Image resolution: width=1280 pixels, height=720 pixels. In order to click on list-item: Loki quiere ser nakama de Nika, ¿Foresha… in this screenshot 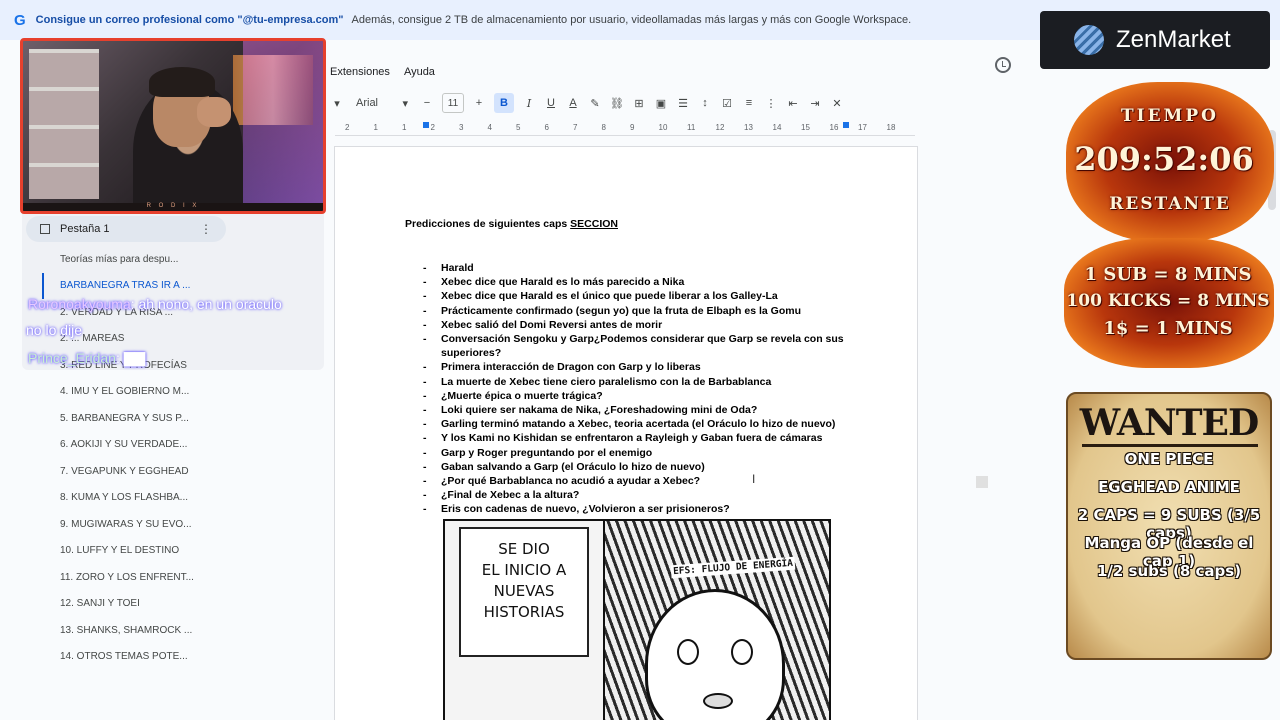, I will do `click(638, 410)`.